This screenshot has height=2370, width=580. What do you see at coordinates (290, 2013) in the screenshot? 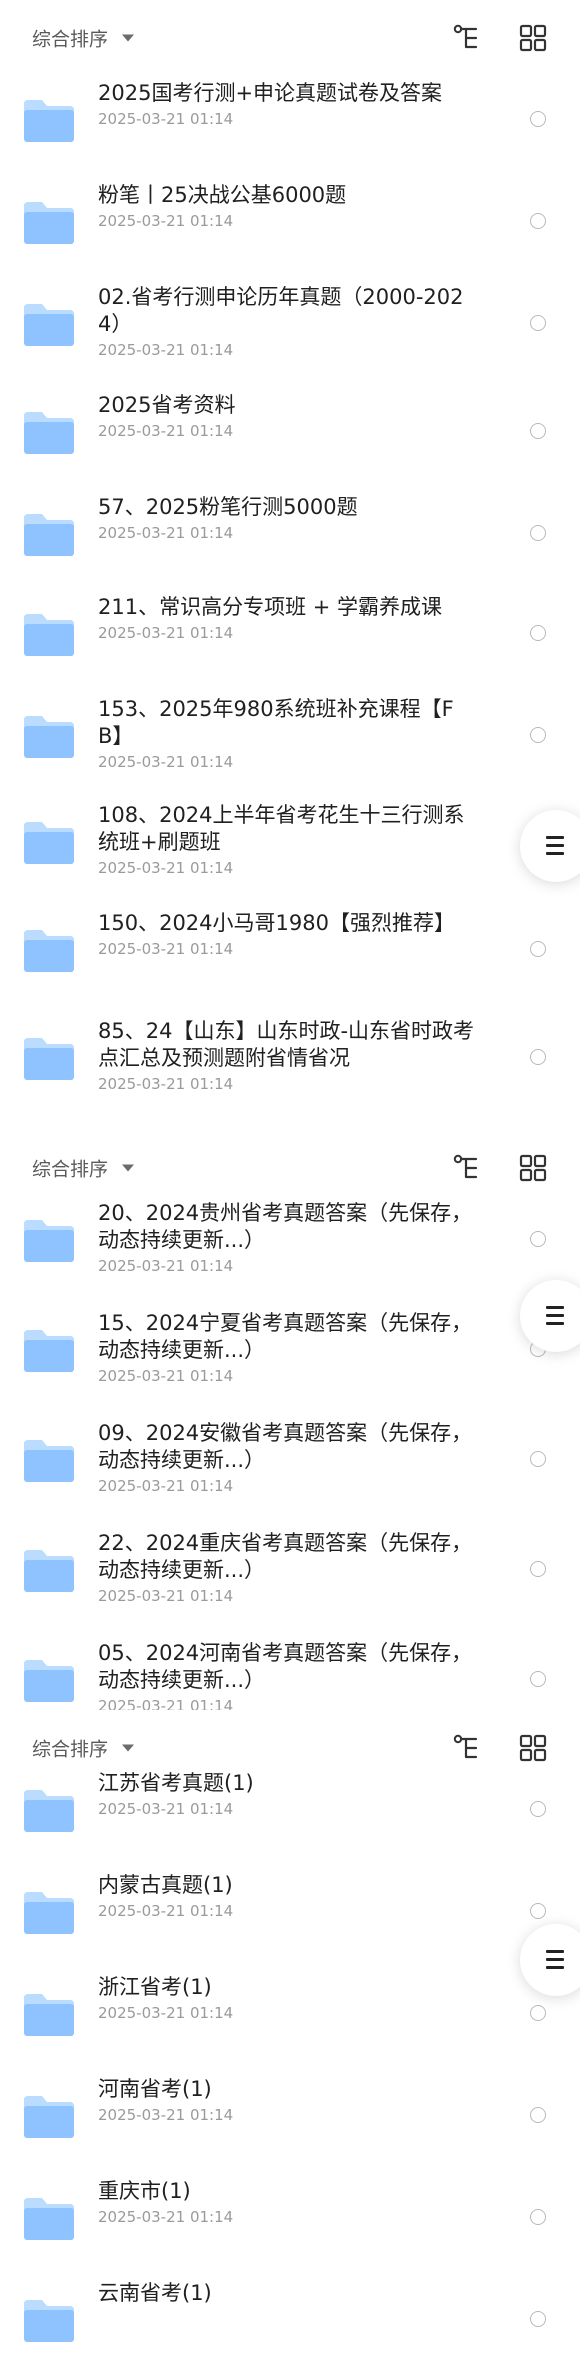
I see `folder-row: 浙江省考(1) 2025-03-21 01:14` at bounding box center [290, 2013].